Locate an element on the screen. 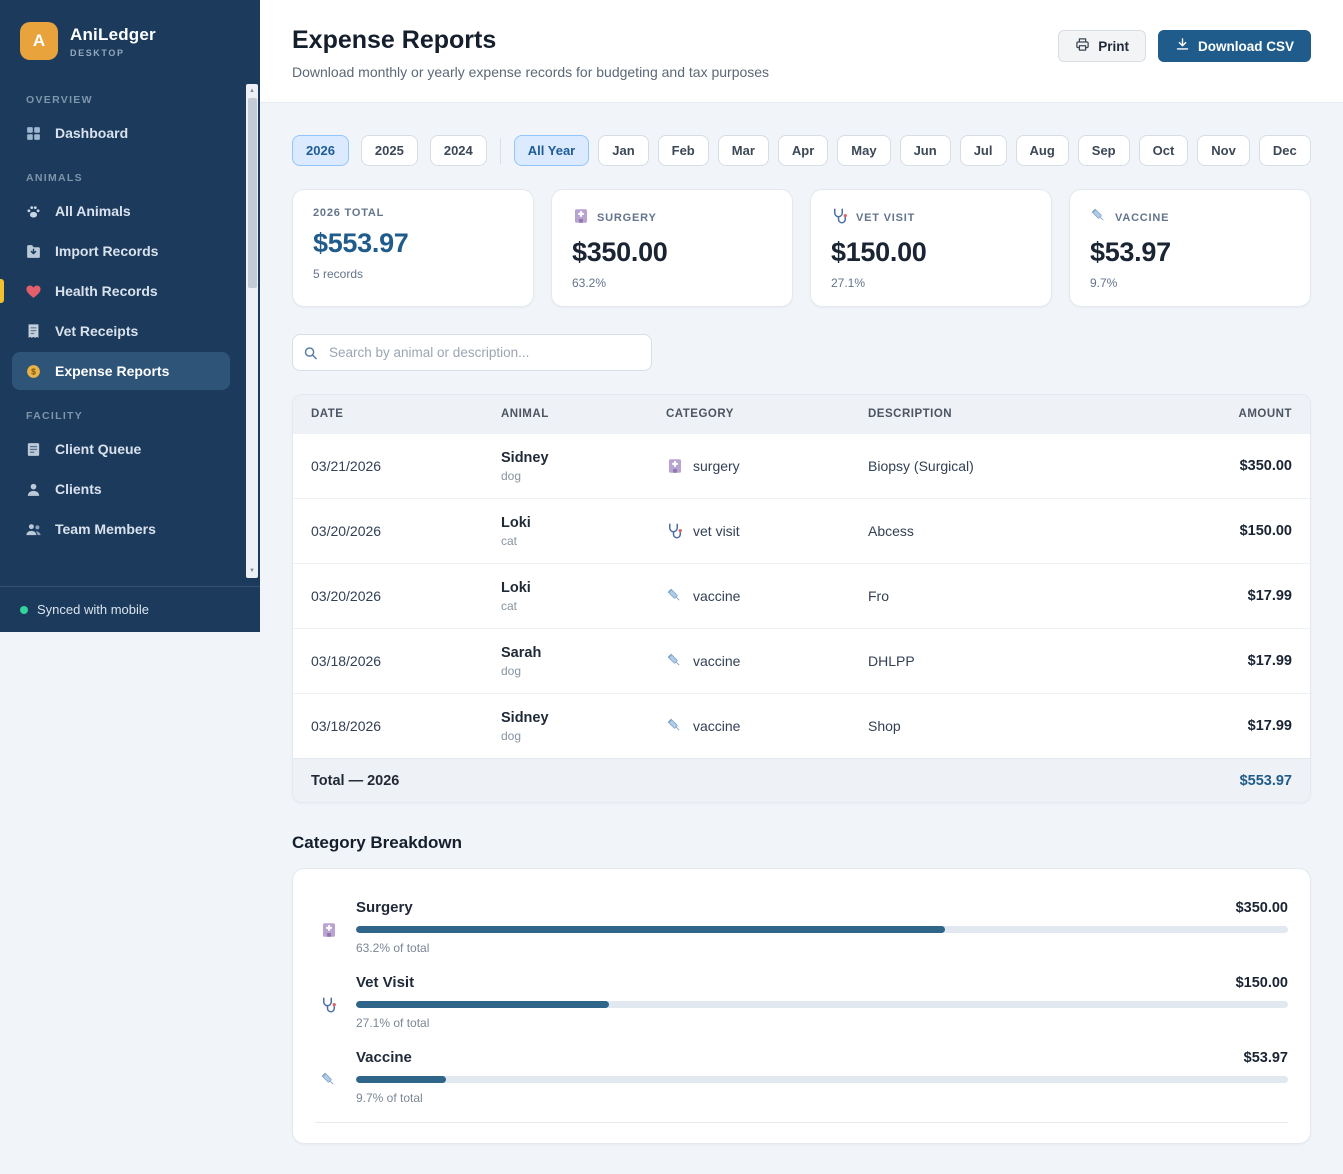  sidebar-item-expense-reports: $ Expense Reports is located at coordinates (121, 371).